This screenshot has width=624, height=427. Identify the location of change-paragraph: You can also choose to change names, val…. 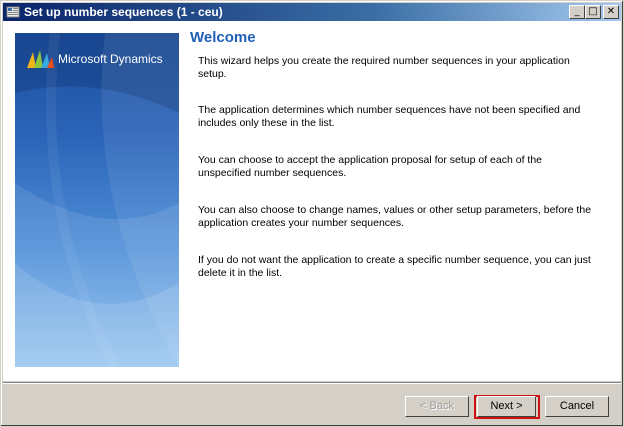
(395, 216).